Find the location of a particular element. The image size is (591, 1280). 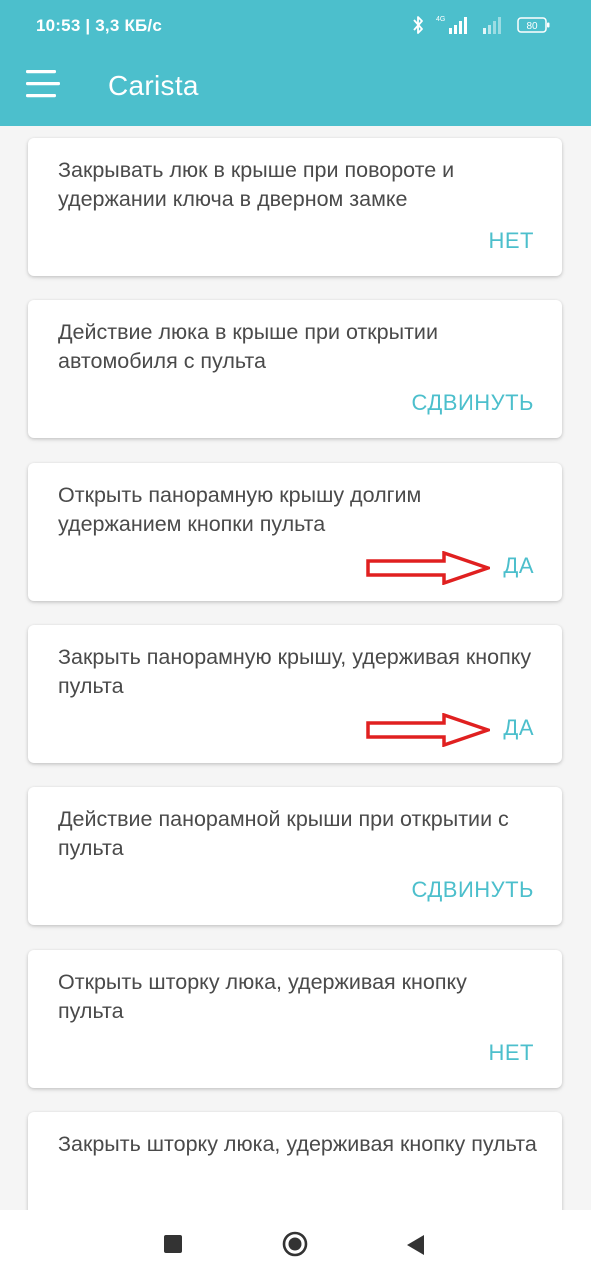

battery-icon: 80 is located at coordinates (533, 25).